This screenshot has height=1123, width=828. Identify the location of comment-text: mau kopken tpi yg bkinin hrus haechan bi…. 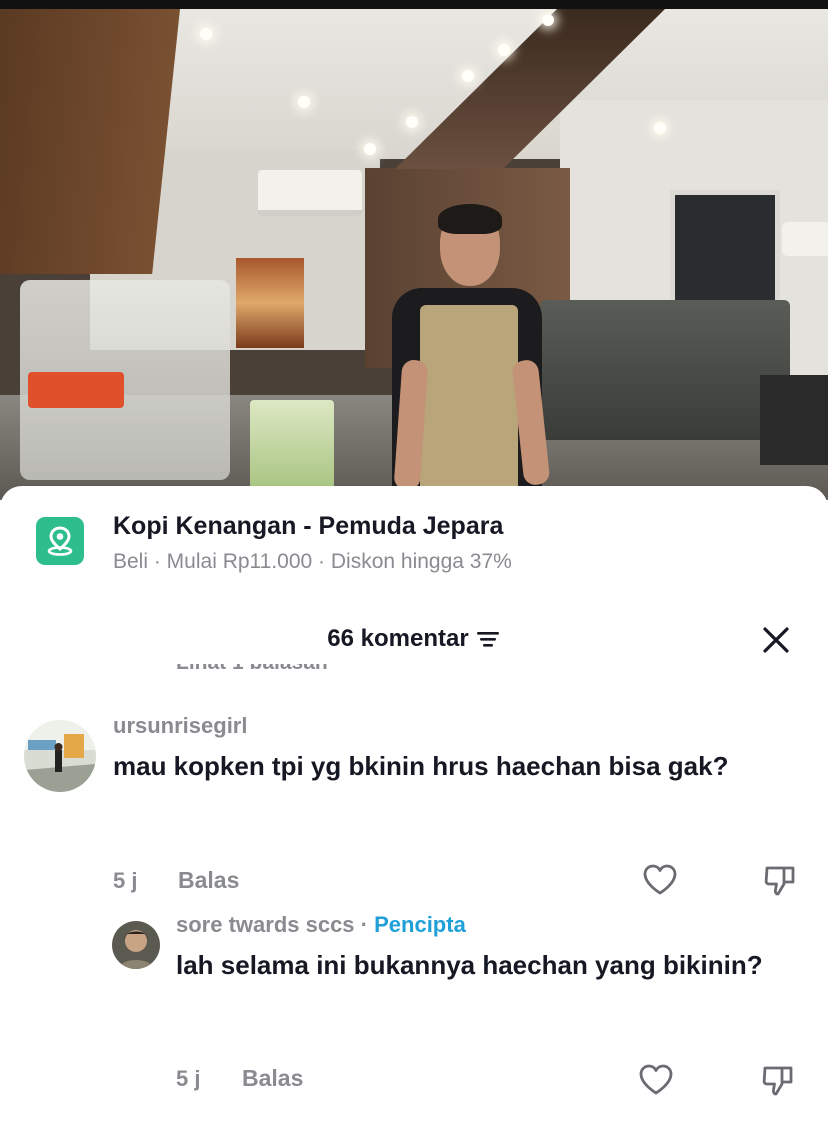
(421, 766).